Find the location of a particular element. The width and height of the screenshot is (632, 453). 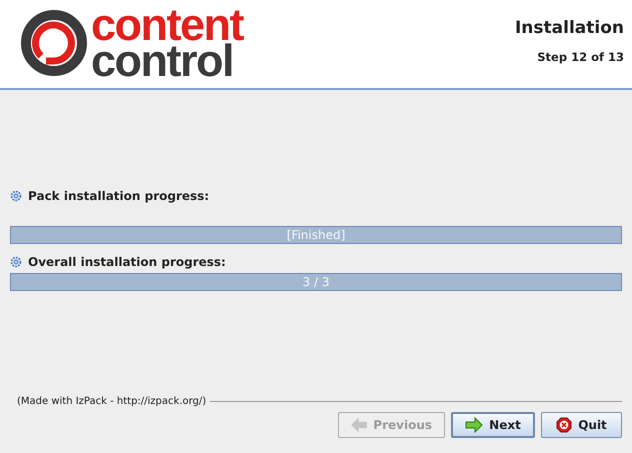

next-button: Next is located at coordinates (493, 425).